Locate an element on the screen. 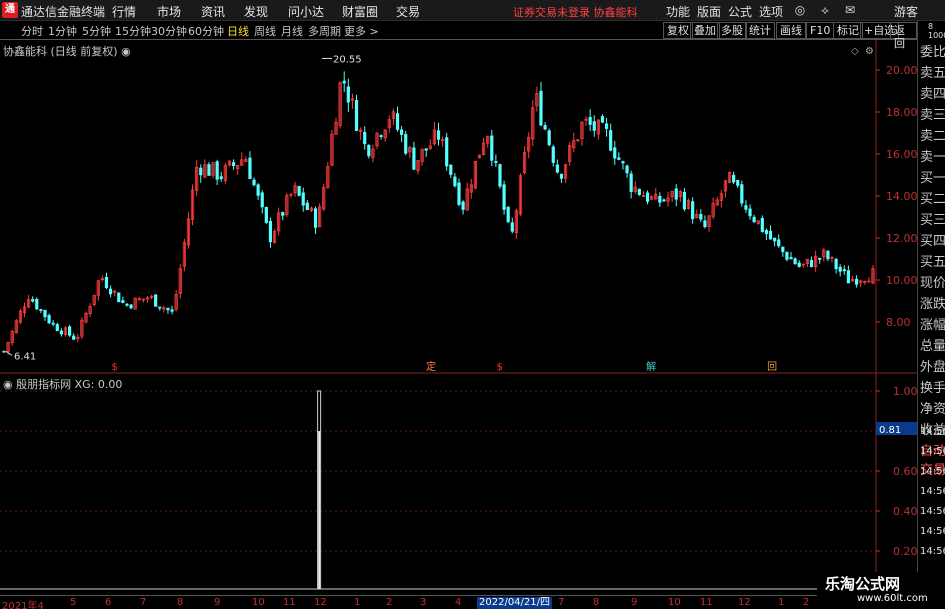  time-axis-label: 11 is located at coordinates (706, 602).